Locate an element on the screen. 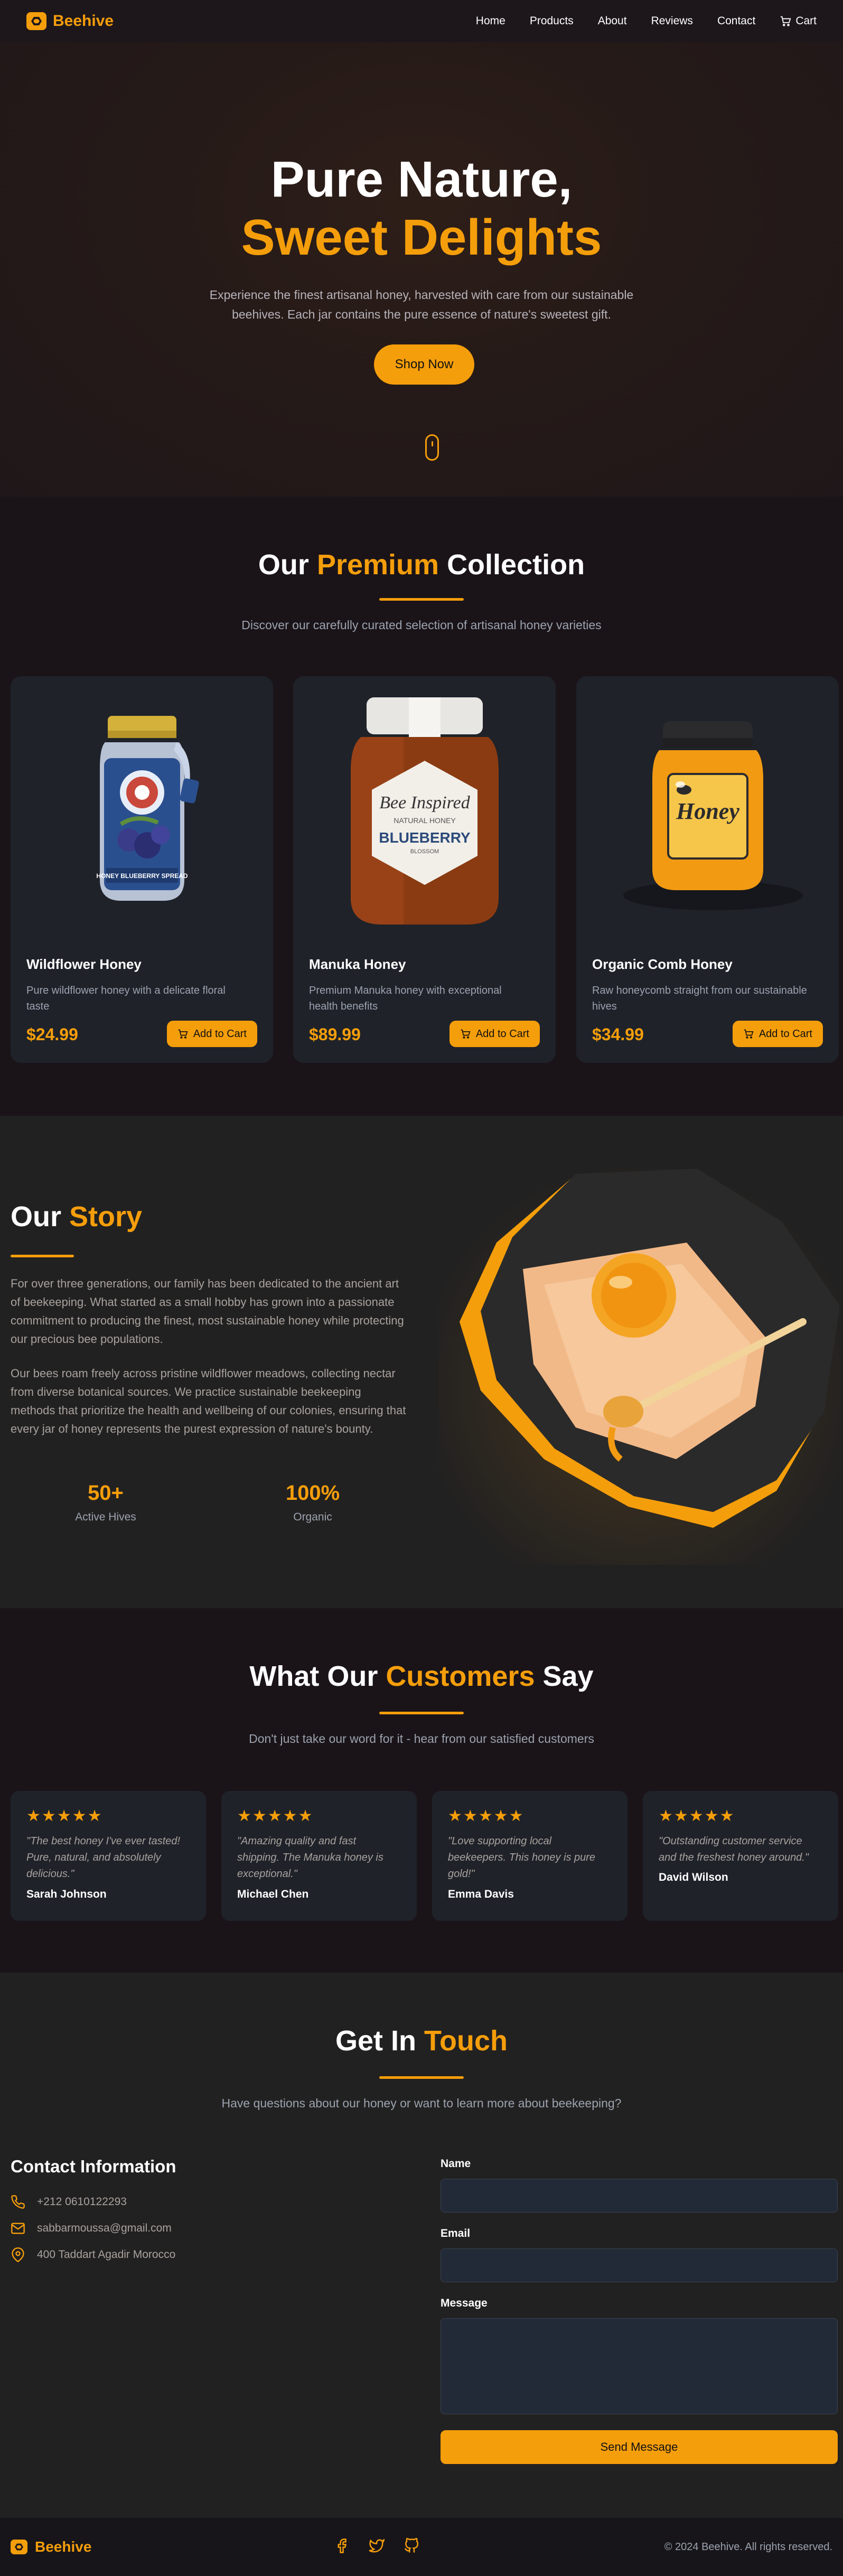 This screenshot has width=843, height=2576. product-name: Organic Comb Honey is located at coordinates (662, 964).